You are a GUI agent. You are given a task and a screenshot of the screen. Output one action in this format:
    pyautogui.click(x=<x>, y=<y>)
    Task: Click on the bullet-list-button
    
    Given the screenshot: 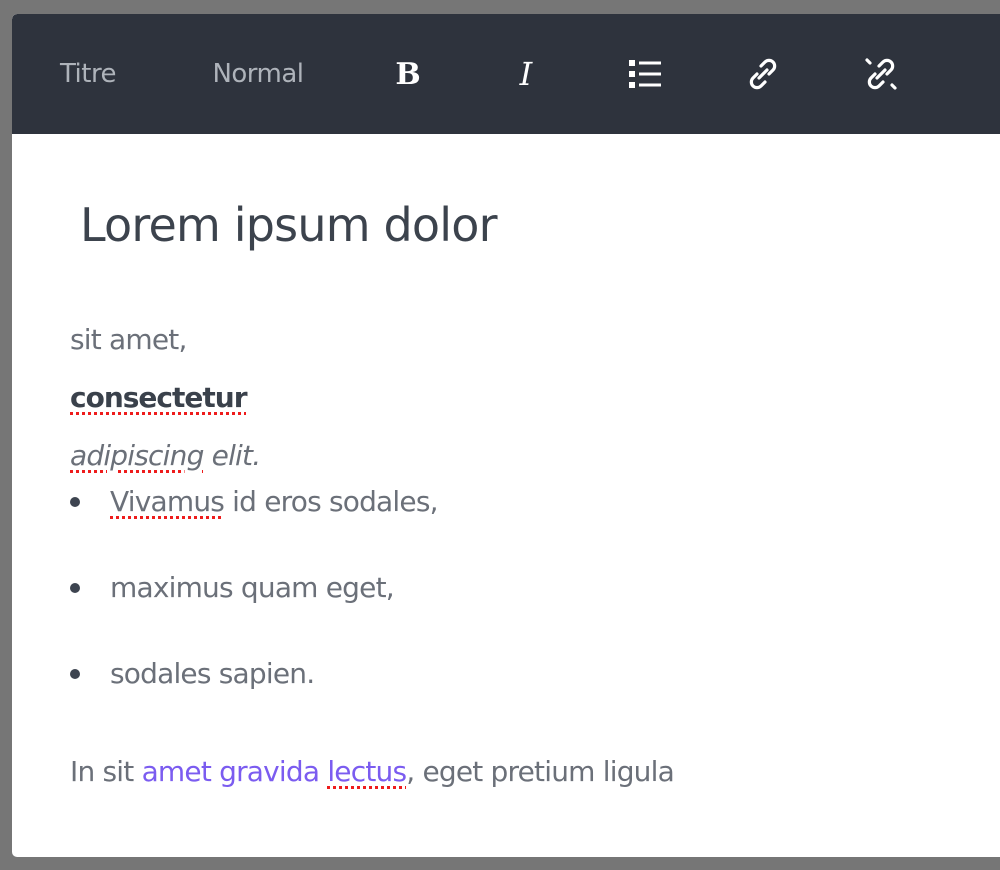 What is the action you would take?
    pyautogui.click(x=645, y=74)
    